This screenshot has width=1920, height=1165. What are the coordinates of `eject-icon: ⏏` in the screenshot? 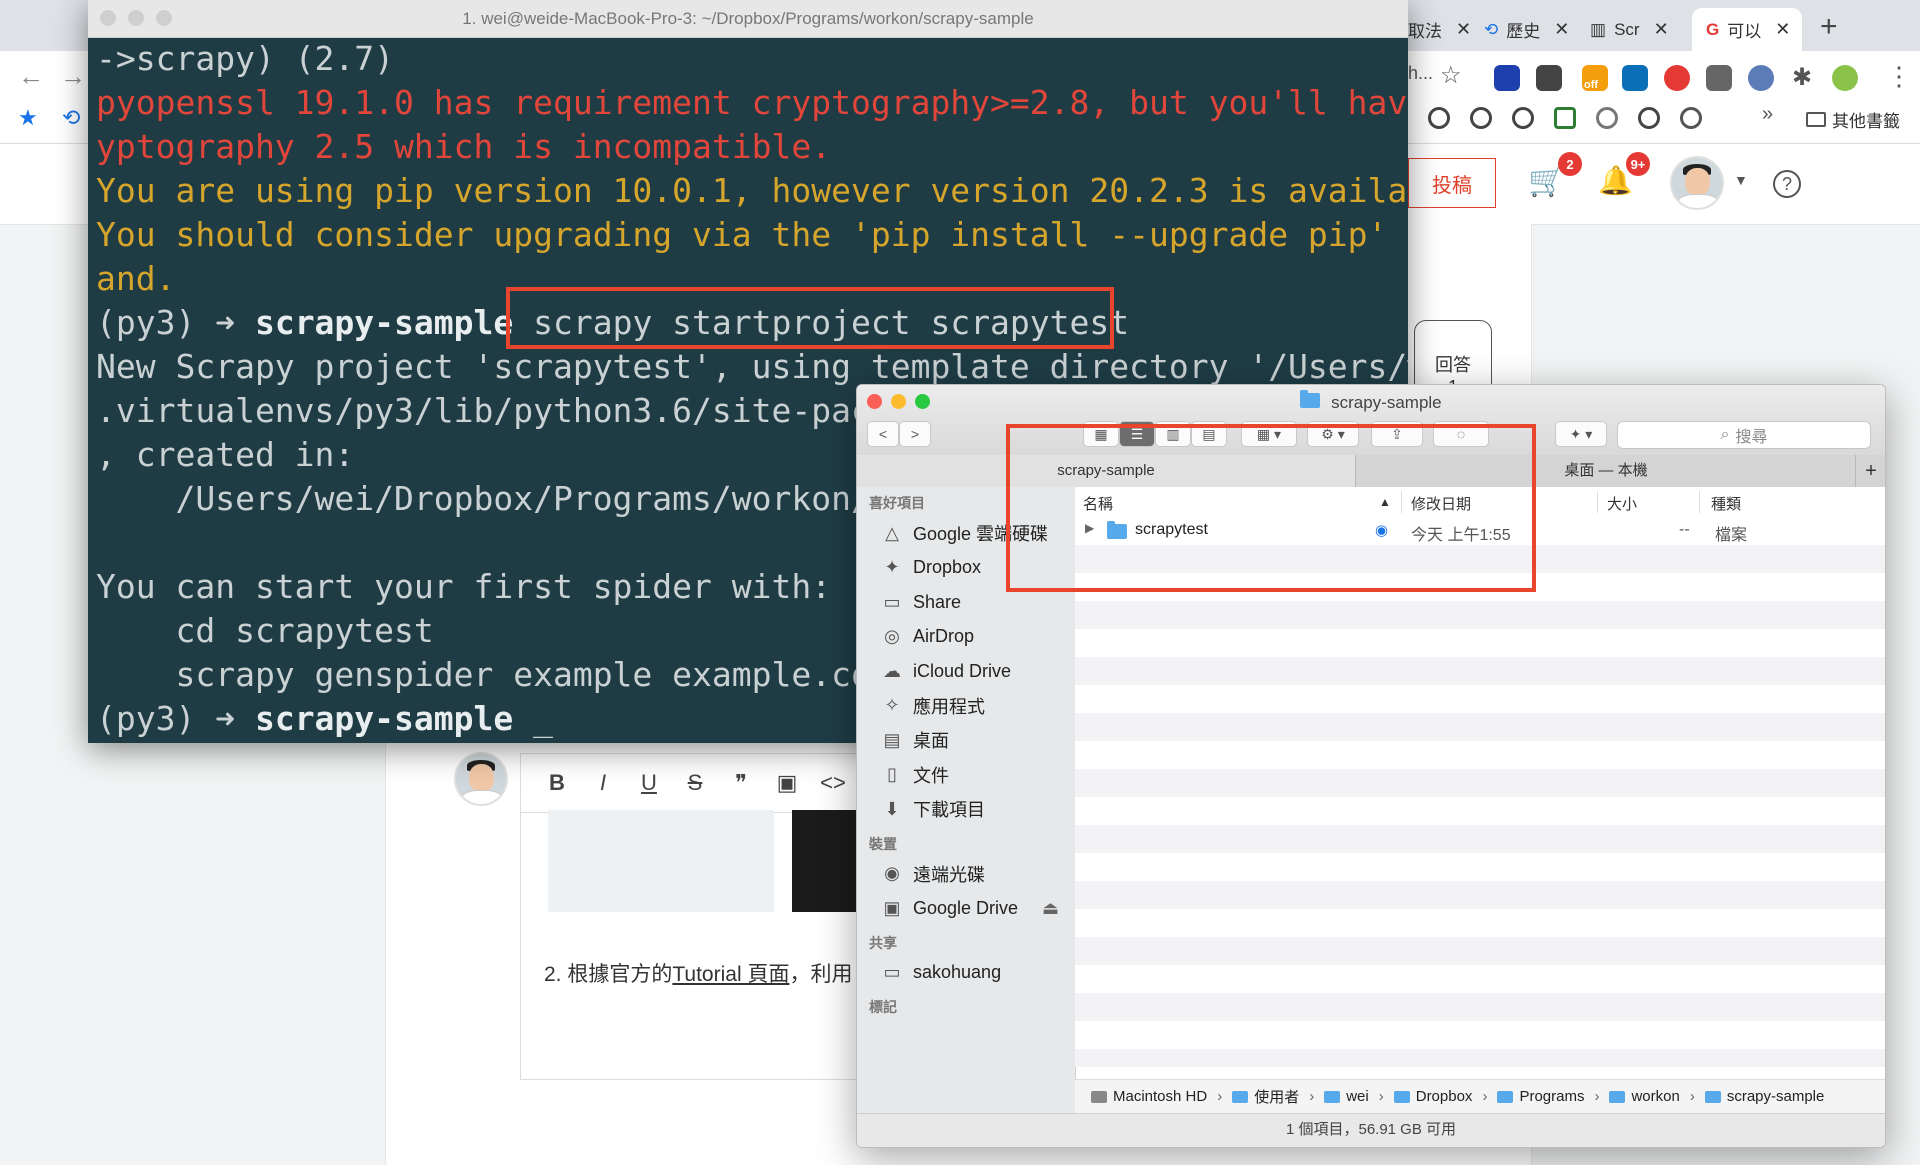 It's located at (1050, 908).